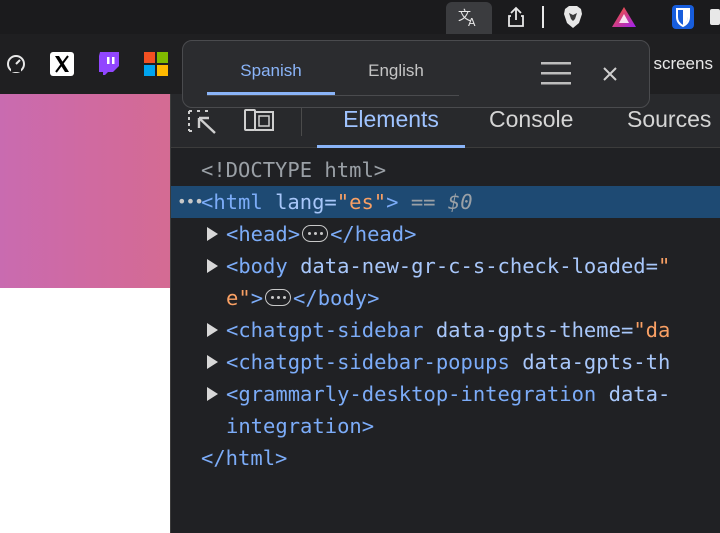 This screenshot has height=533, width=720. I want to click on share-icon, so click(516, 17).